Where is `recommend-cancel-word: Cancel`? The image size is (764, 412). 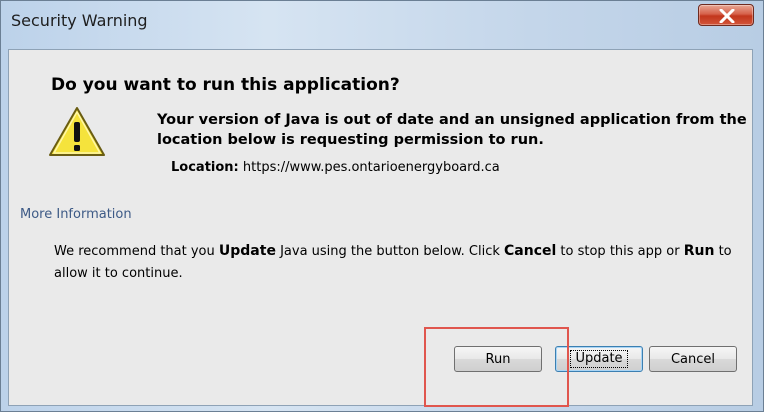 recommend-cancel-word: Cancel is located at coordinates (530, 251).